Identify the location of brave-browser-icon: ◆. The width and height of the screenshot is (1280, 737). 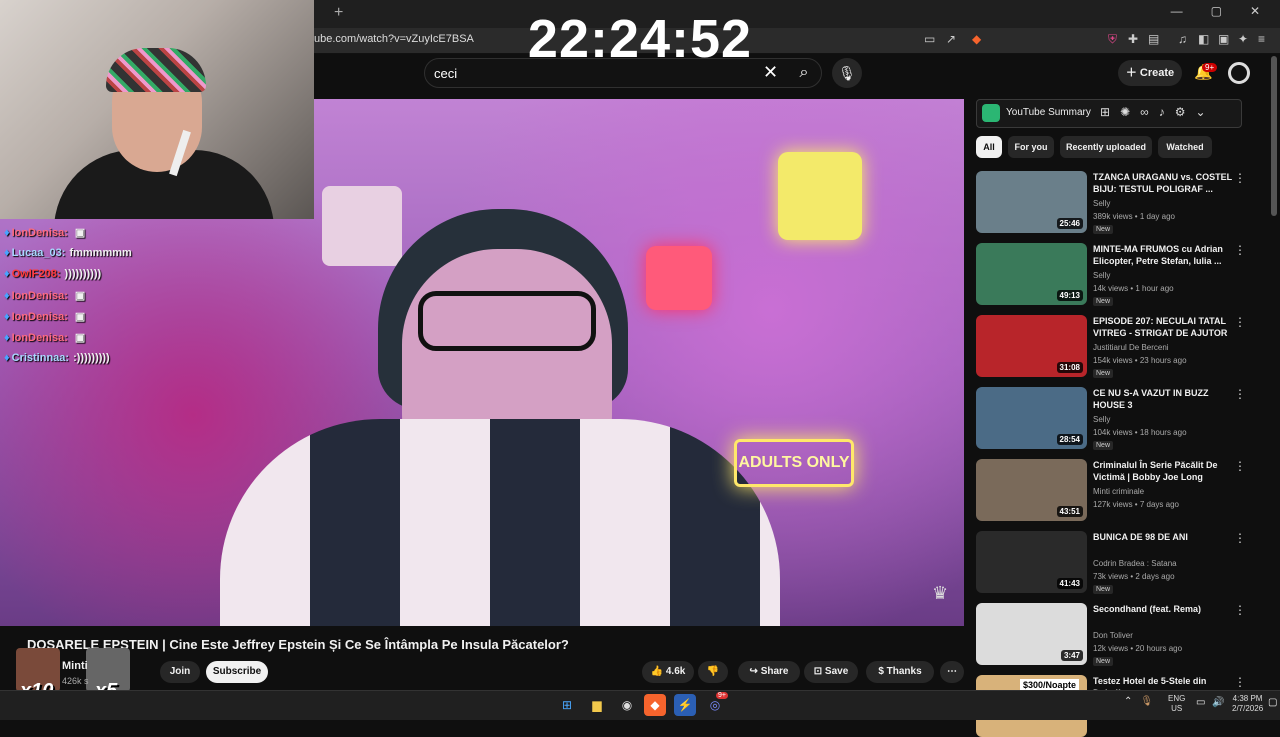
(655, 705).